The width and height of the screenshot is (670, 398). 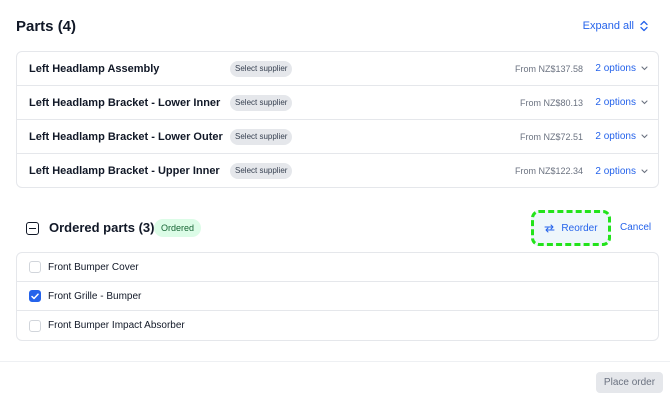 I want to click on place-order-button: Place order, so click(x=629, y=382).